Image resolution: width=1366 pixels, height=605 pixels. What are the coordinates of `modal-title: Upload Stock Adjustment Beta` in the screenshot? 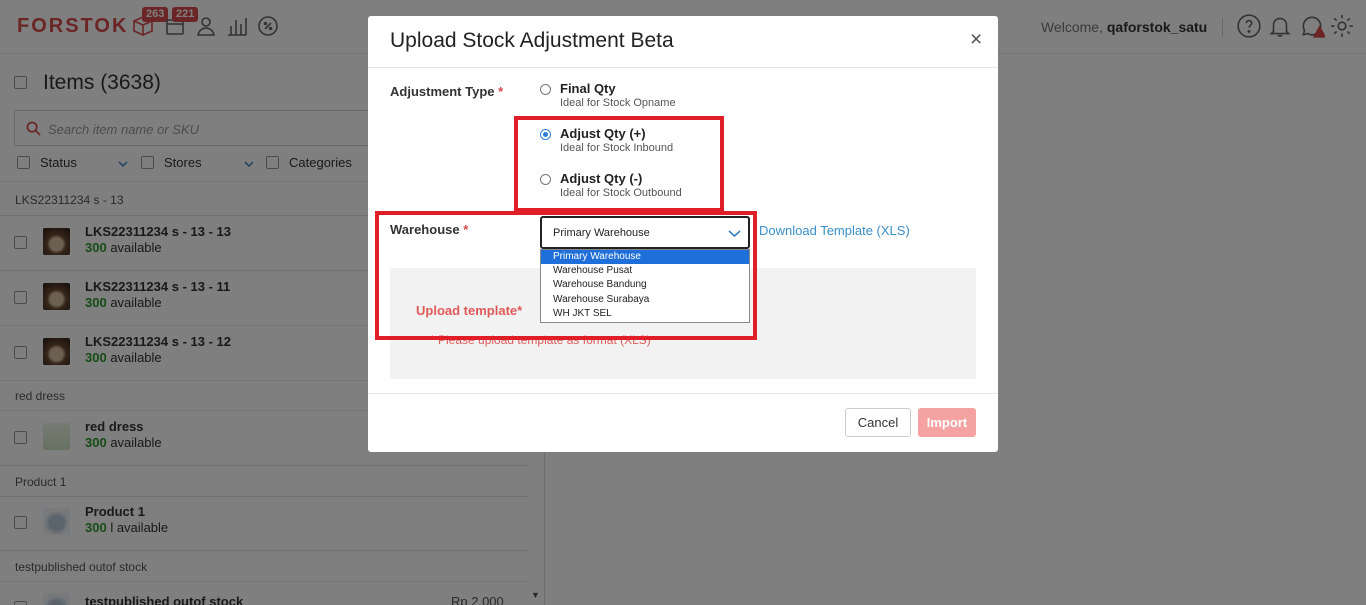 It's located at (532, 40).